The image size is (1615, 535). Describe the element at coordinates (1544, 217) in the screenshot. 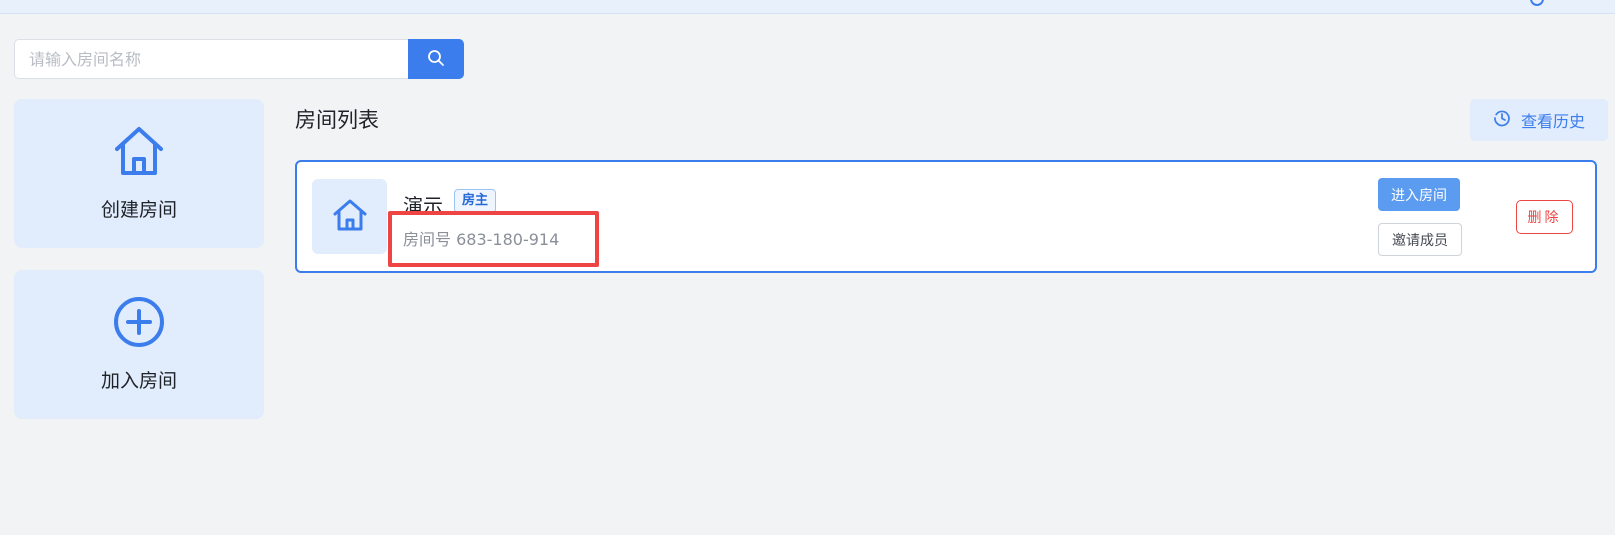

I see `delete-room-button: 删除` at that location.